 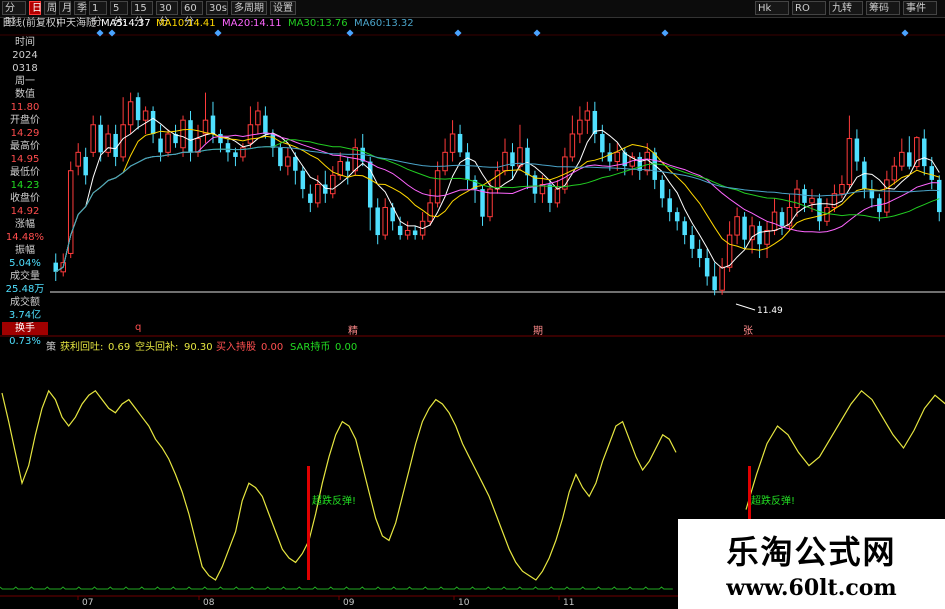 I want to click on event-marker-3: 张, so click(x=748, y=329).